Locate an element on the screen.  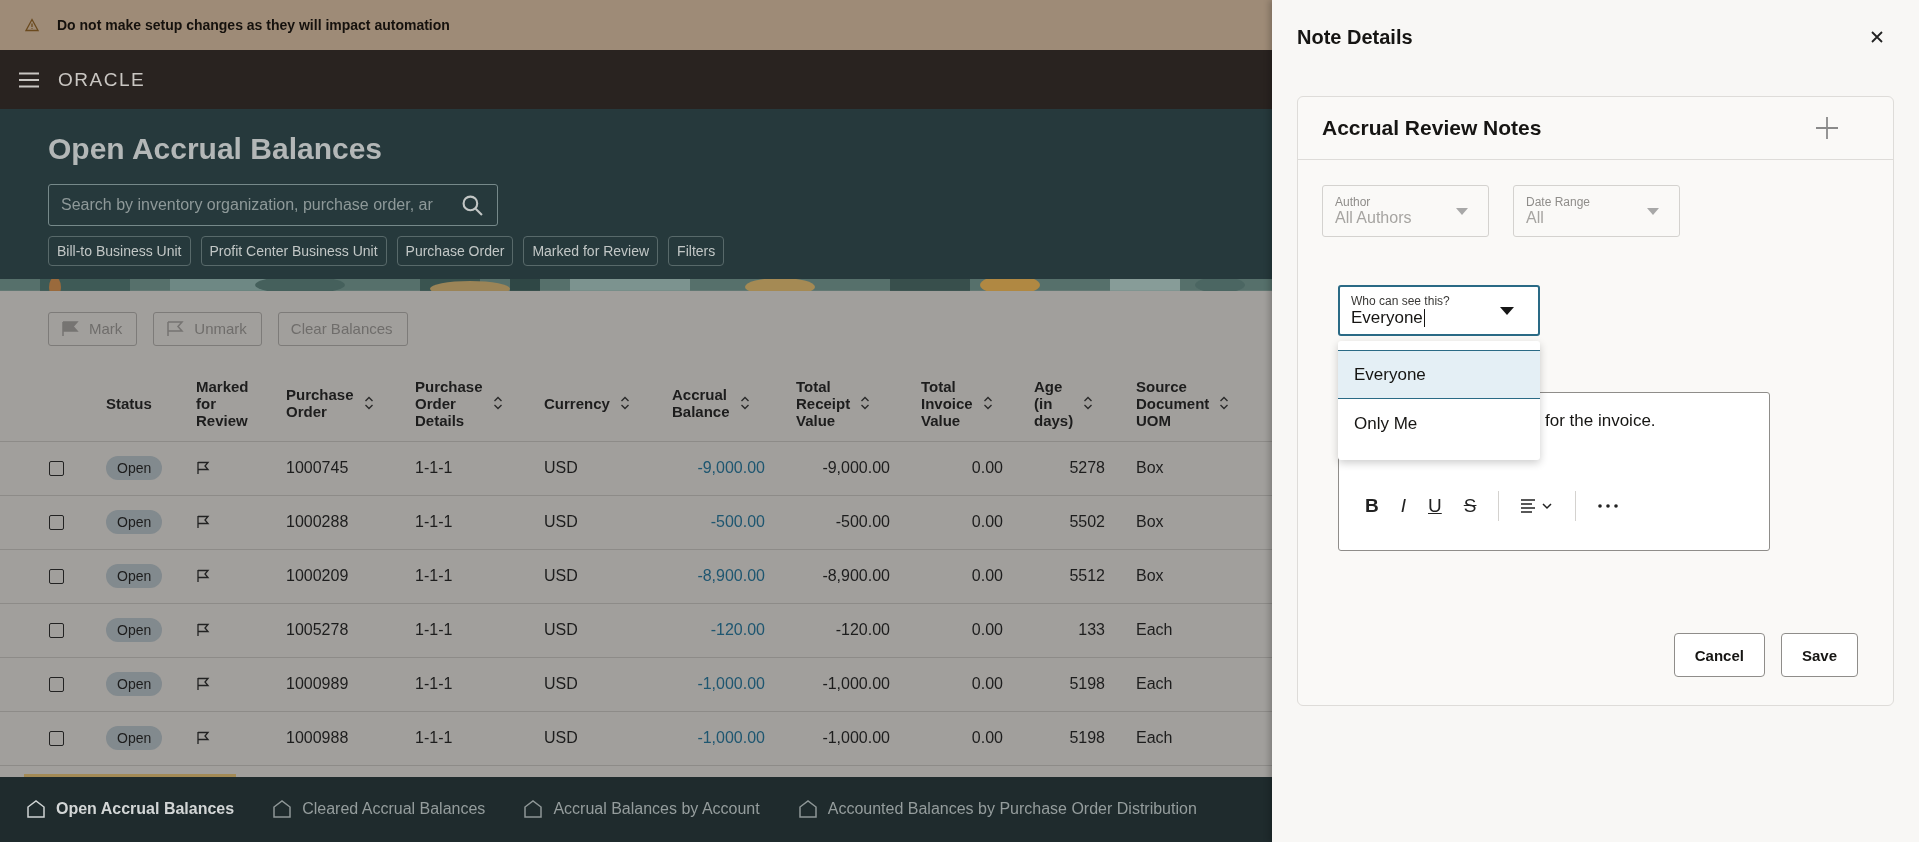
table-cell: -500.00 is located at coordinates (862, 522).